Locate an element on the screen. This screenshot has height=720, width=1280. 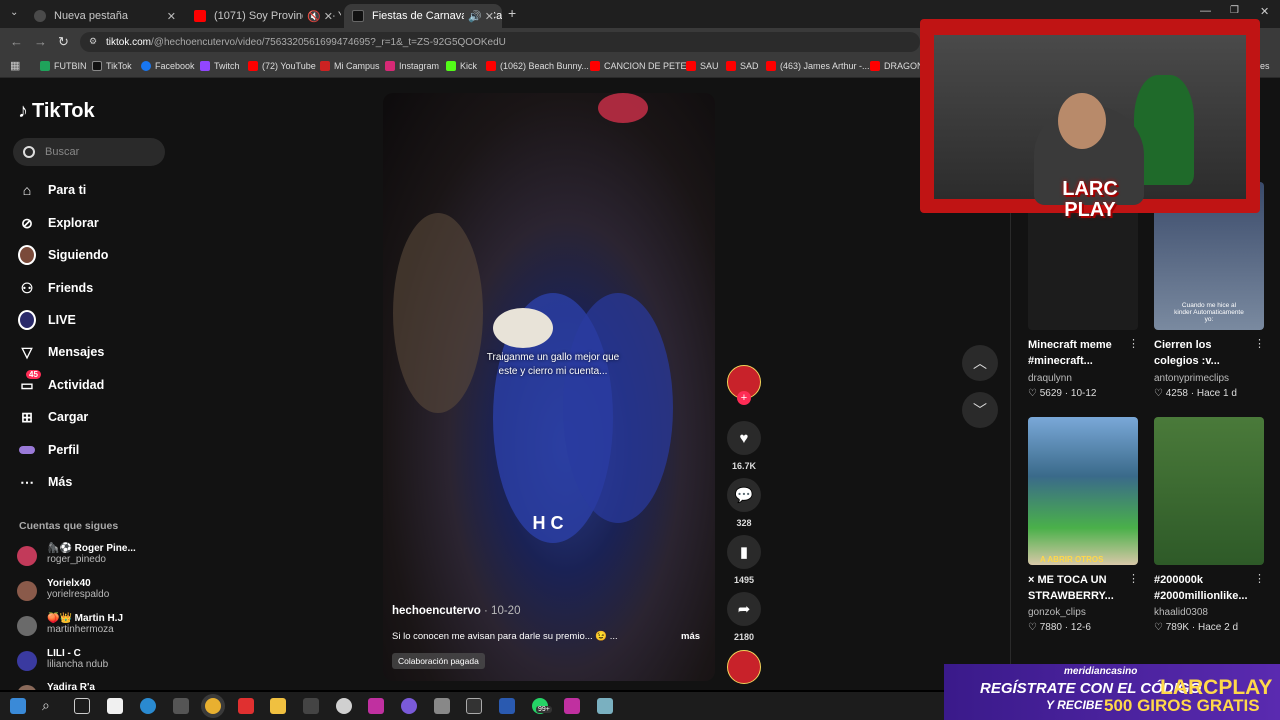
author-avatar-button: + is located at coordinates (744, 385).